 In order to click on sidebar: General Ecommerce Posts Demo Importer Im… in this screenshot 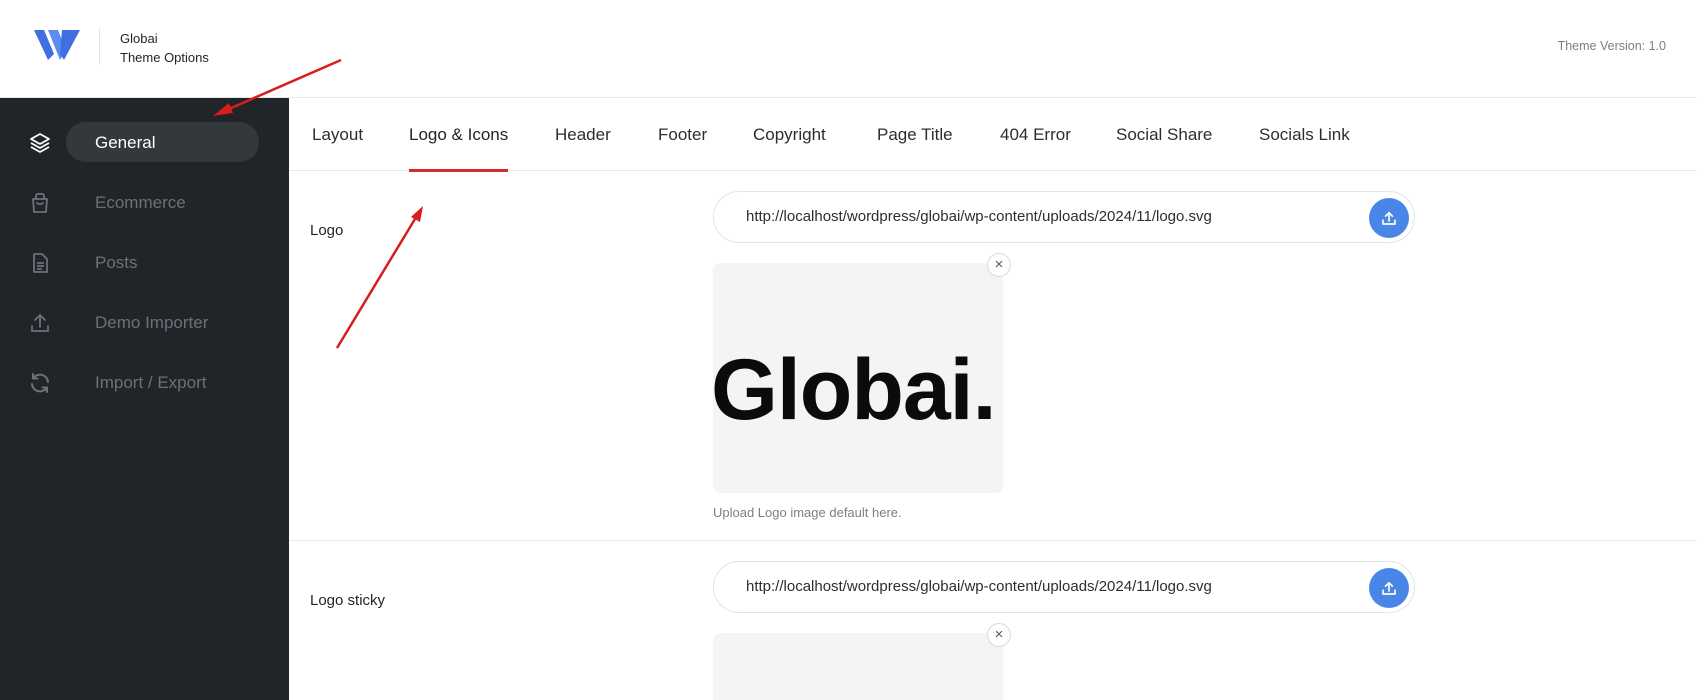, I will do `click(144, 399)`.